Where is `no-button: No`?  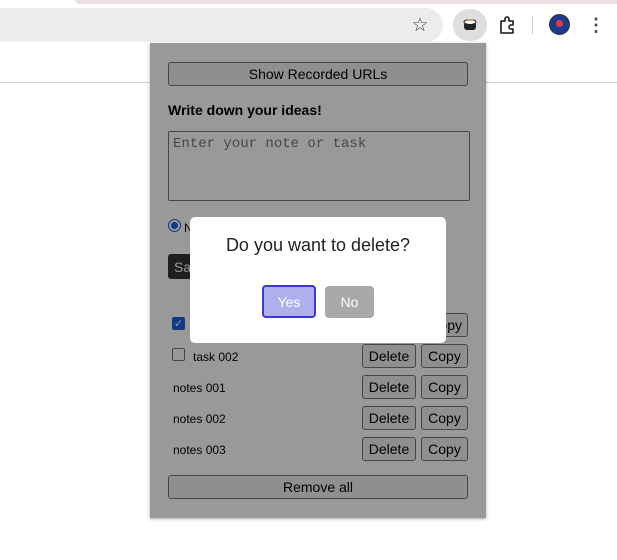
no-button: No is located at coordinates (349, 302).